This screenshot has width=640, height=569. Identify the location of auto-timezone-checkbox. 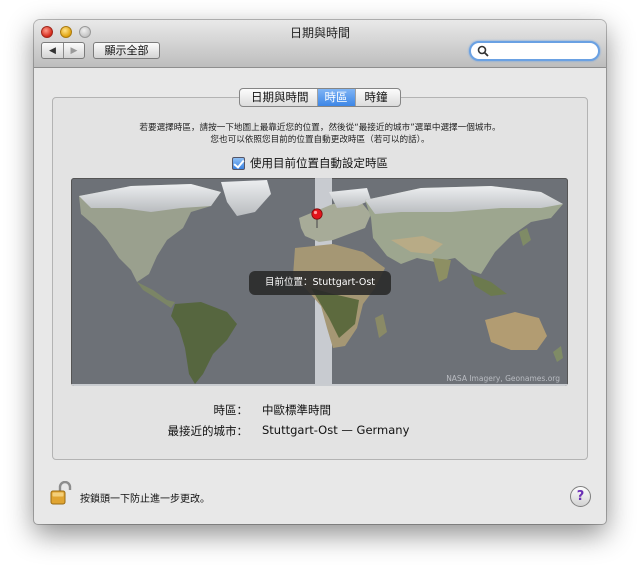
(238, 163).